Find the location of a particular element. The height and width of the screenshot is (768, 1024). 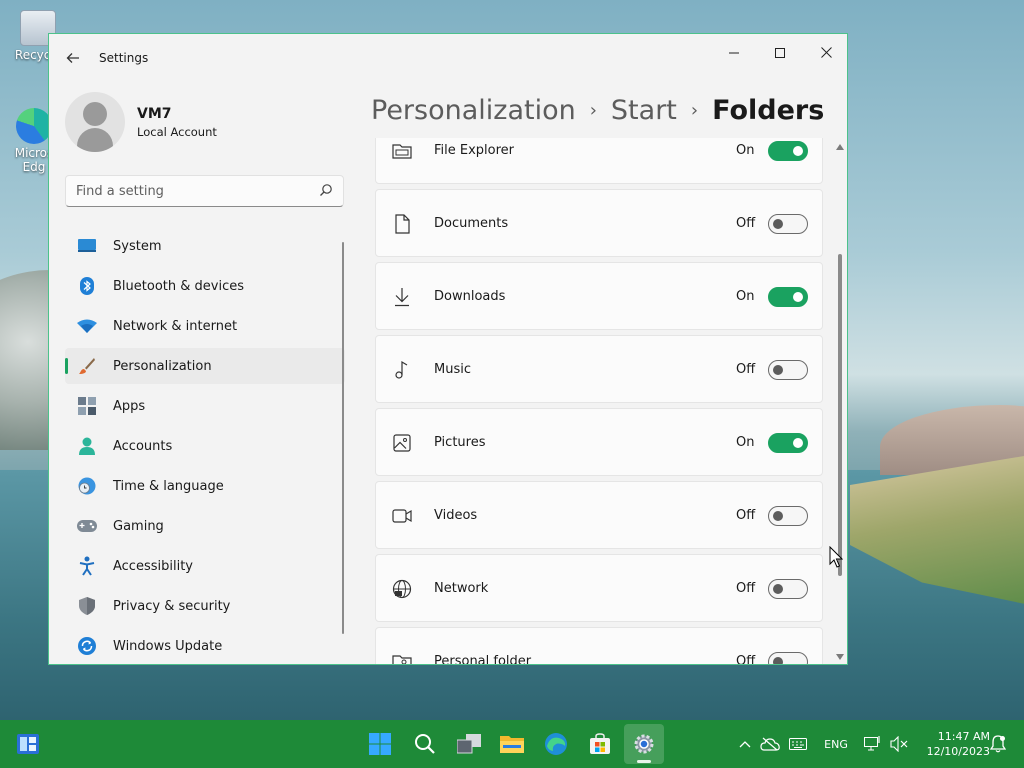

sidebar-item-windows-update: Windows Update is located at coordinates (205, 646).